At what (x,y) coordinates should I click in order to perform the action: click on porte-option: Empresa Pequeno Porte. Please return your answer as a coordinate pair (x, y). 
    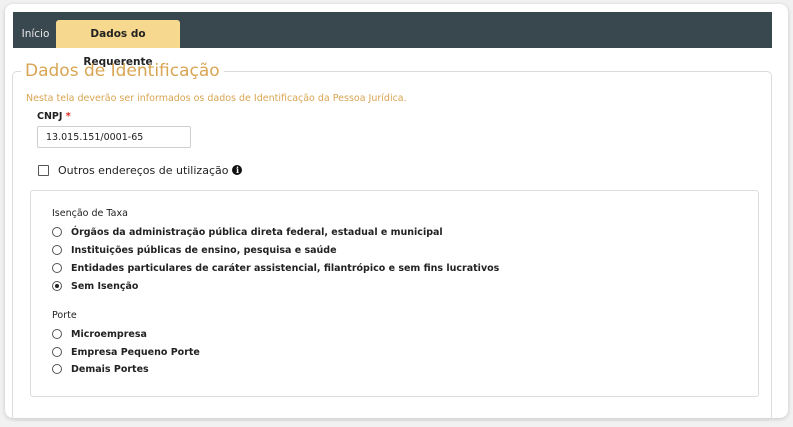
    Looking at the image, I should click on (126, 352).